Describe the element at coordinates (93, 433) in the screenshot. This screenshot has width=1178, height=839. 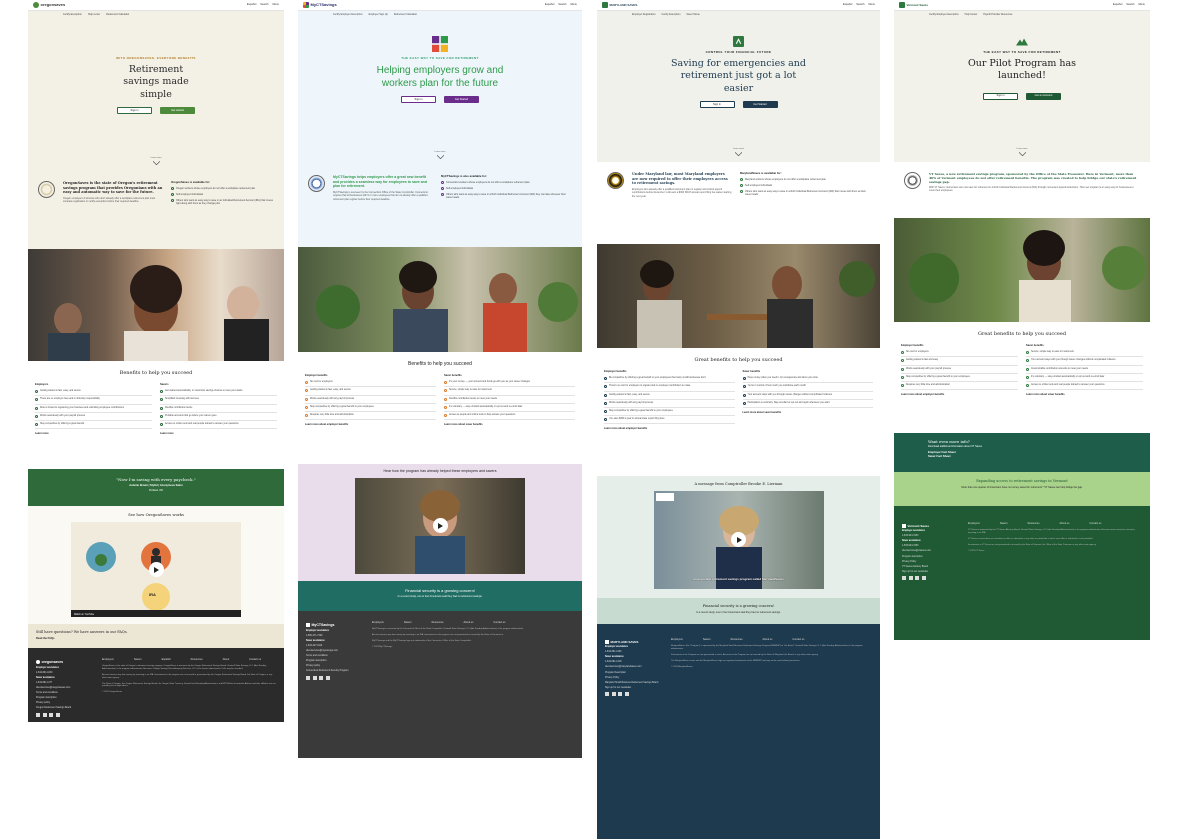
I see `employers-learn-more-link: Learn more` at that location.